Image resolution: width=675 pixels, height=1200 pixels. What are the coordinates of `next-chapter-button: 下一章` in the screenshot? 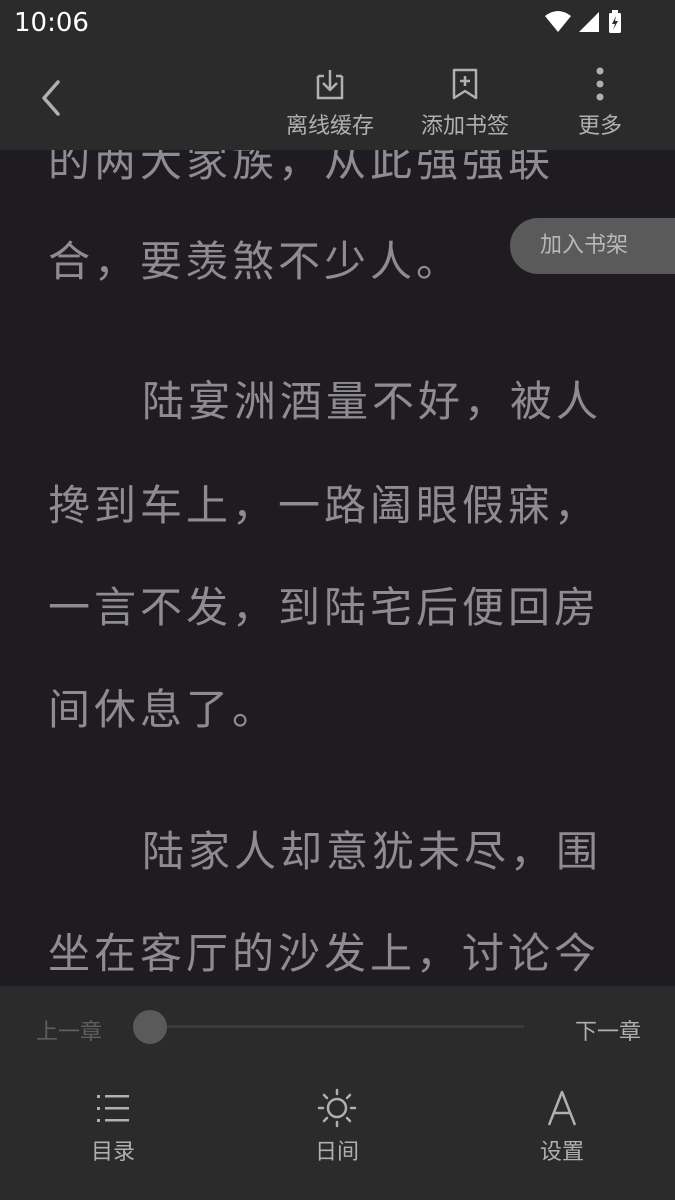 It's located at (608, 1030).